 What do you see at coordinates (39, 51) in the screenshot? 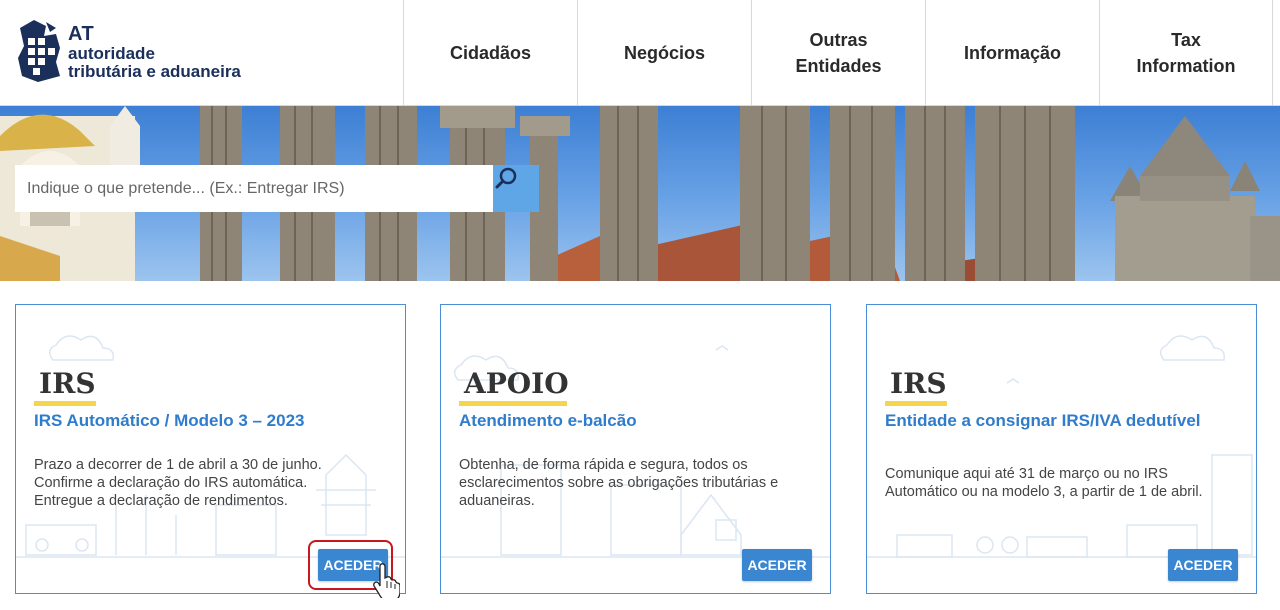
I see `coat-of-arms-icon` at bounding box center [39, 51].